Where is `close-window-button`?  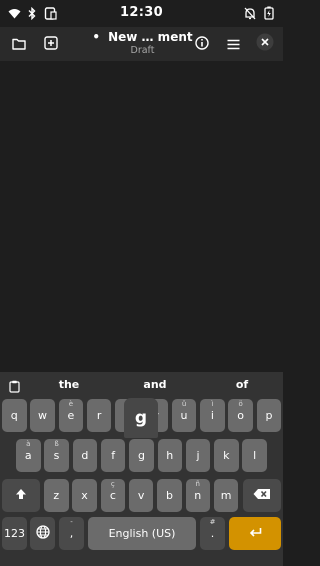 close-window-button is located at coordinates (265, 44).